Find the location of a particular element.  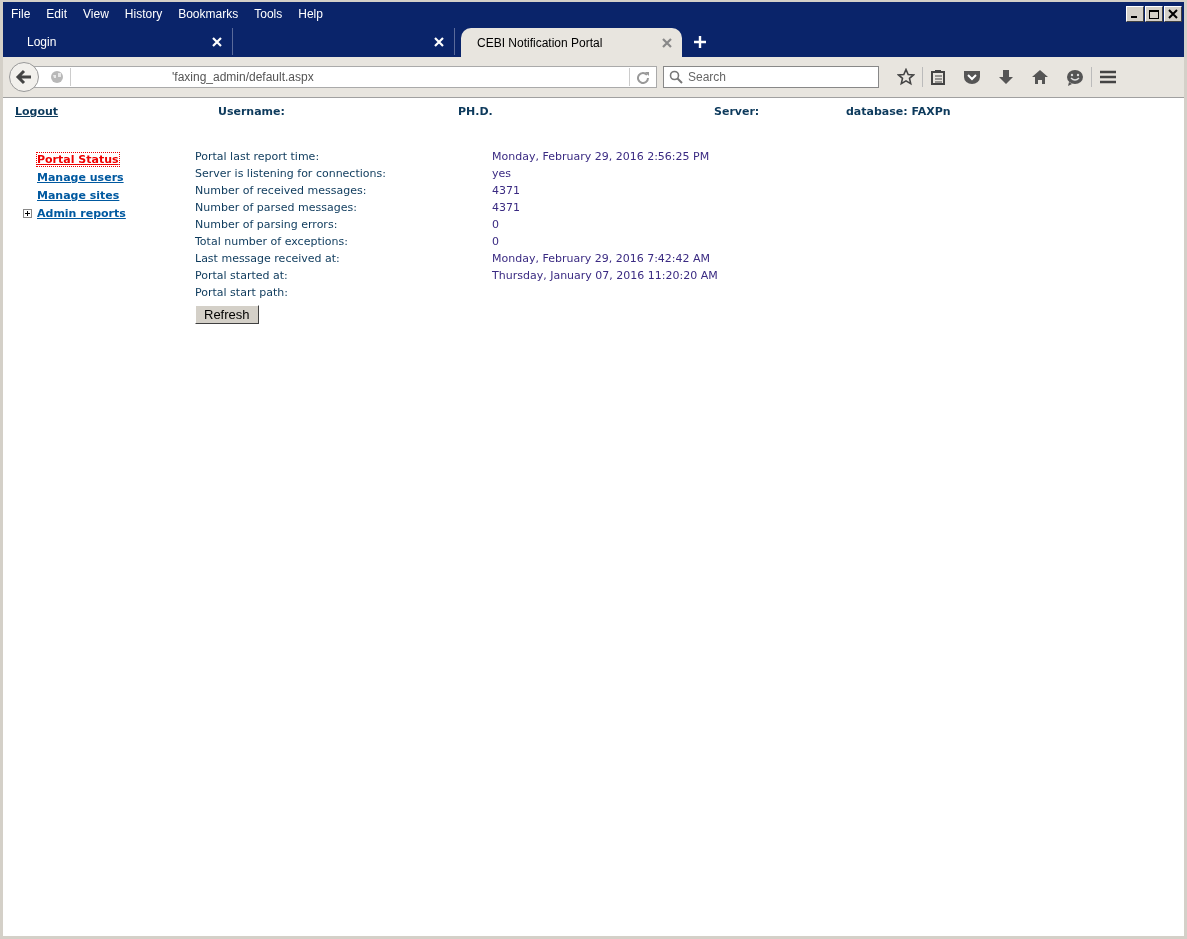

status-value: Thursday, January 07, 2016 11:20:20 AM is located at coordinates (605, 276).